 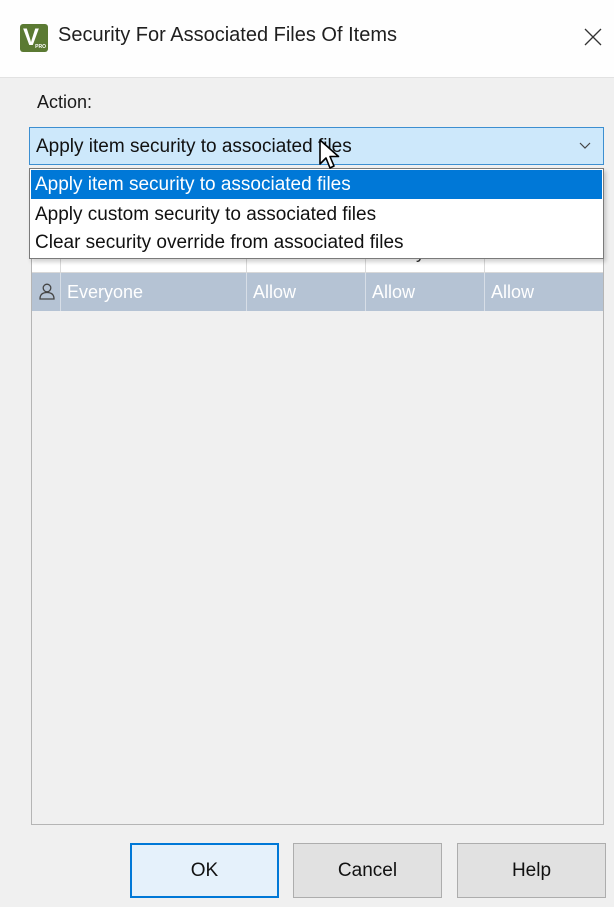 What do you see at coordinates (329, 154) in the screenshot?
I see `mouse-cursor-icon` at bounding box center [329, 154].